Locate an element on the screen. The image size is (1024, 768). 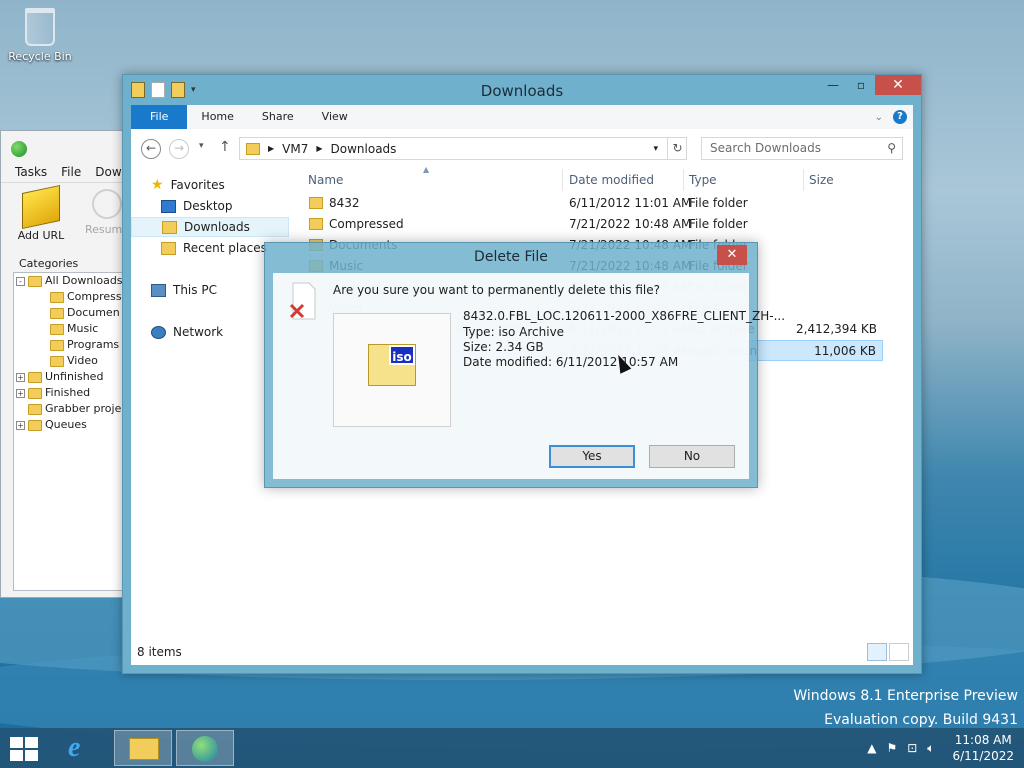
tab-file: File is located at coordinates (159, 117).